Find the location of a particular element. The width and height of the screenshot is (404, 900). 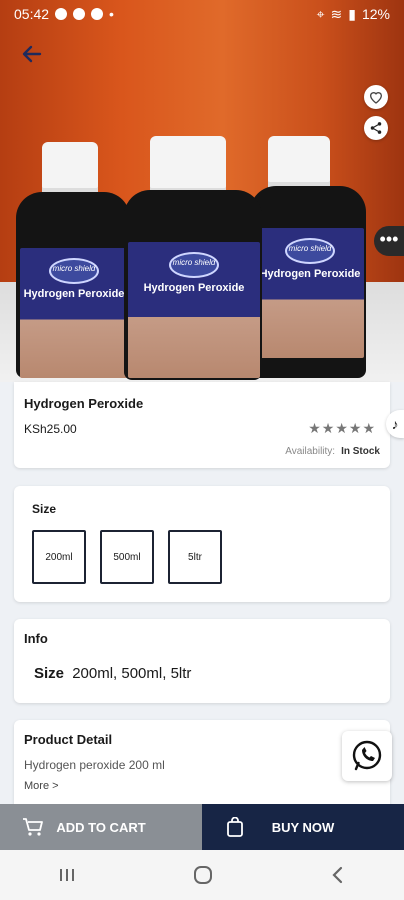

size-heading: Size is located at coordinates (44, 509).